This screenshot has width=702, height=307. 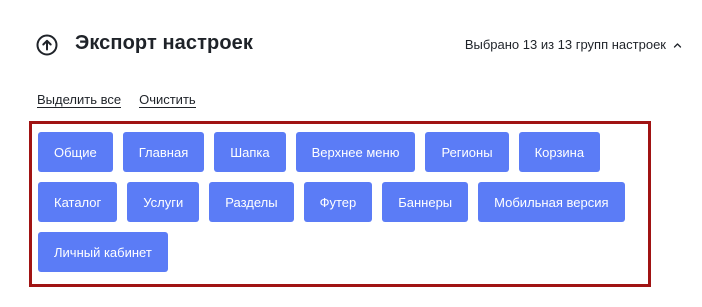 What do you see at coordinates (75, 152) in the screenshot?
I see `group-chip-general: Общие` at bounding box center [75, 152].